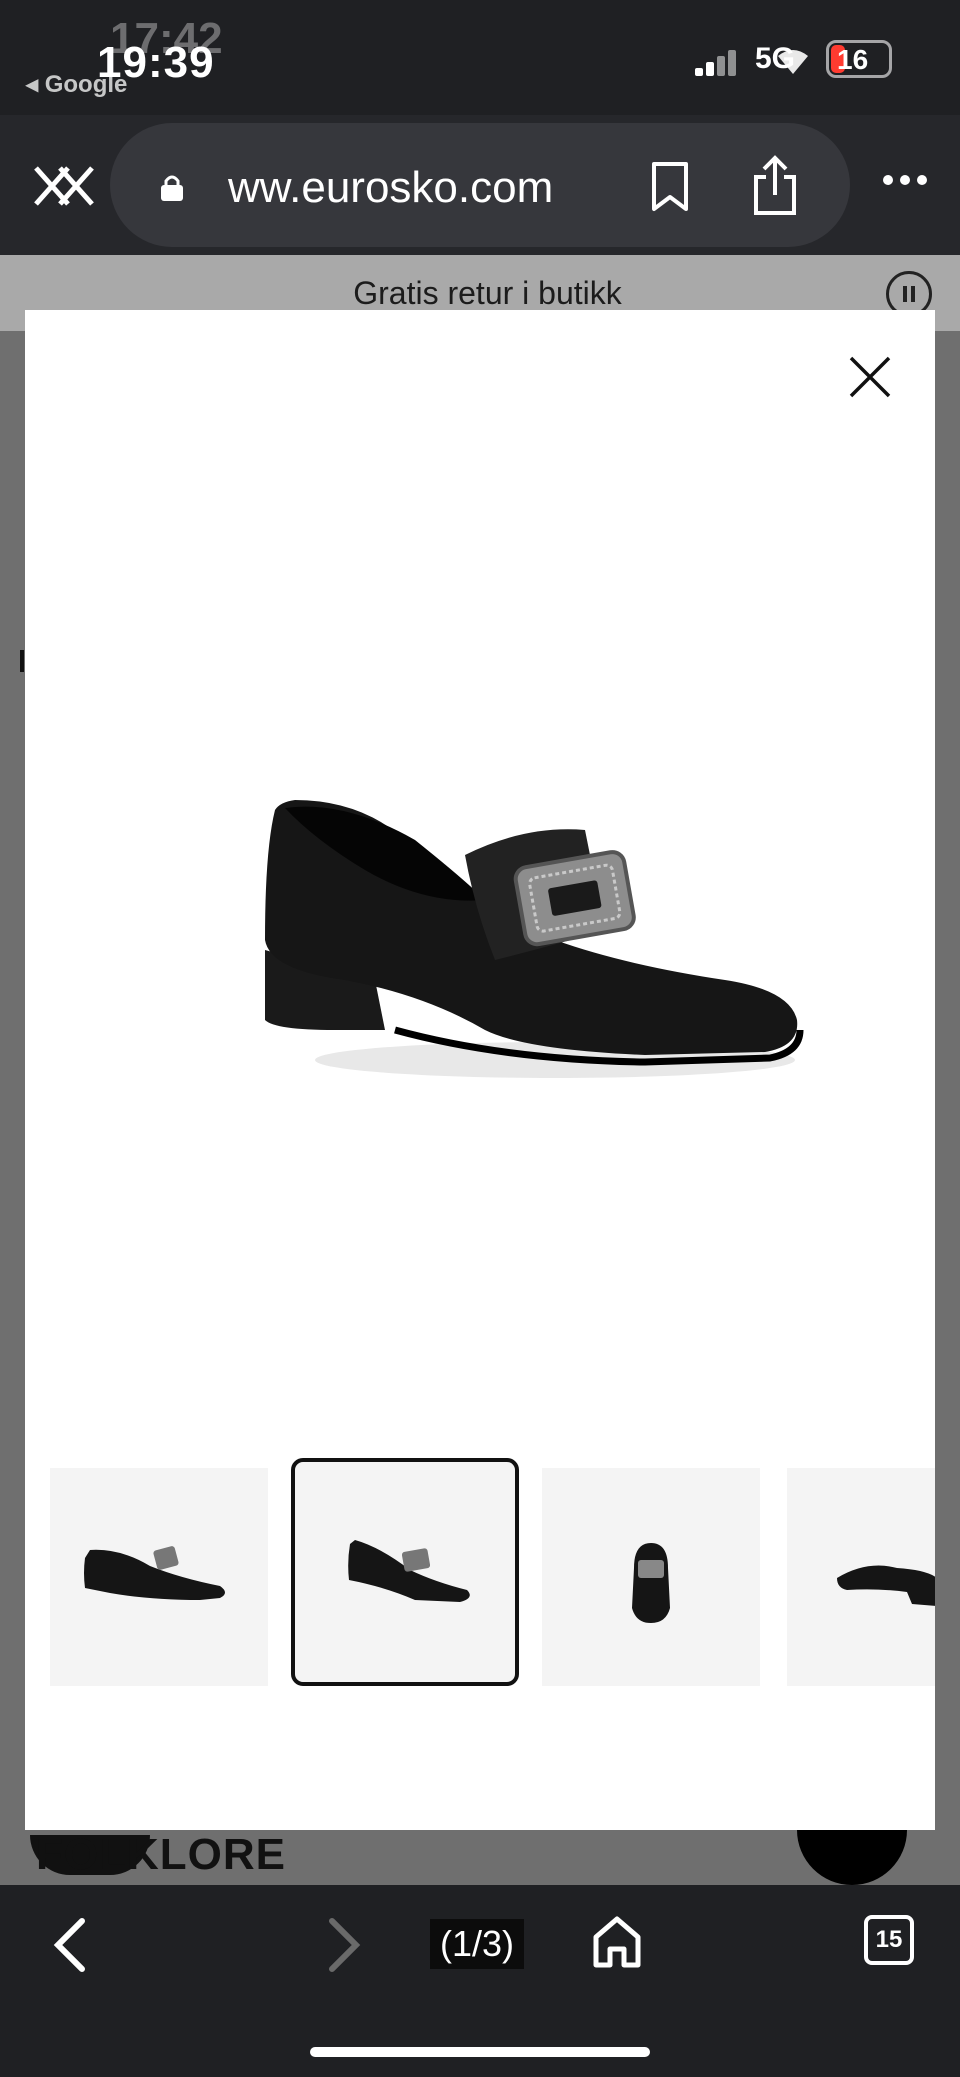 The image size is (960, 2077). Describe the element at coordinates (343, 1945) in the screenshot. I see `forward-icon` at that location.